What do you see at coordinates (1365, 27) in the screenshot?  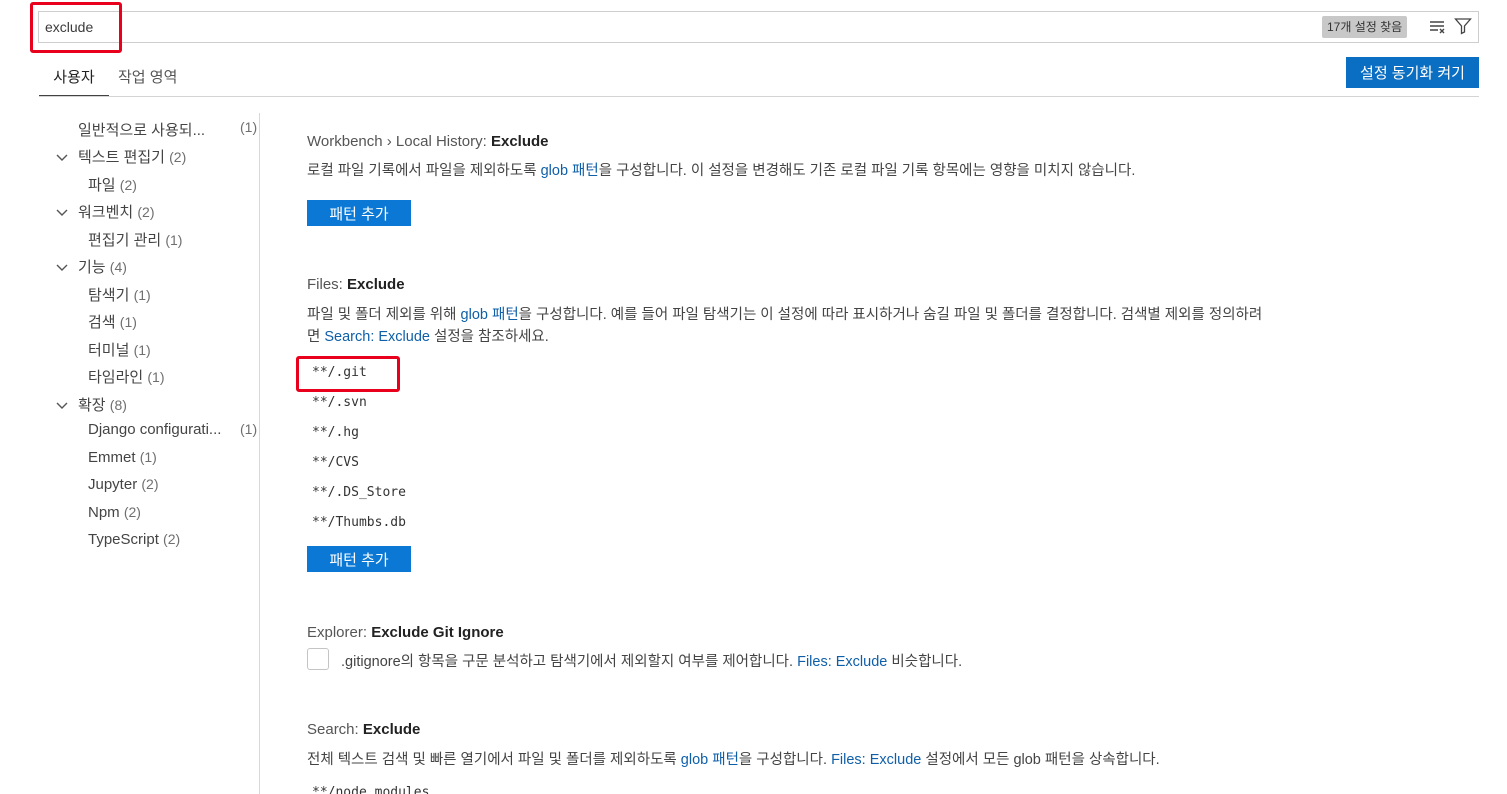 I see `results-count-badge: 17개 설정 찾음` at bounding box center [1365, 27].